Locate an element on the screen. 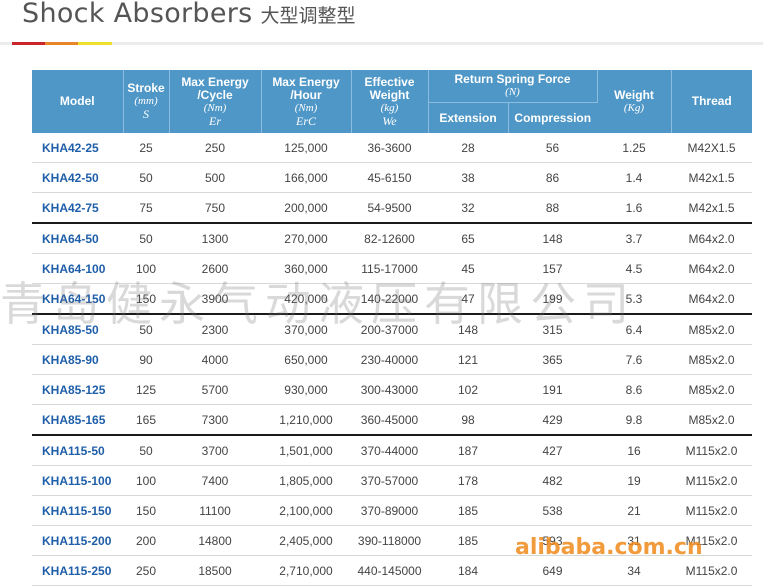  cell-energy-cycle: 500 is located at coordinates (215, 177).